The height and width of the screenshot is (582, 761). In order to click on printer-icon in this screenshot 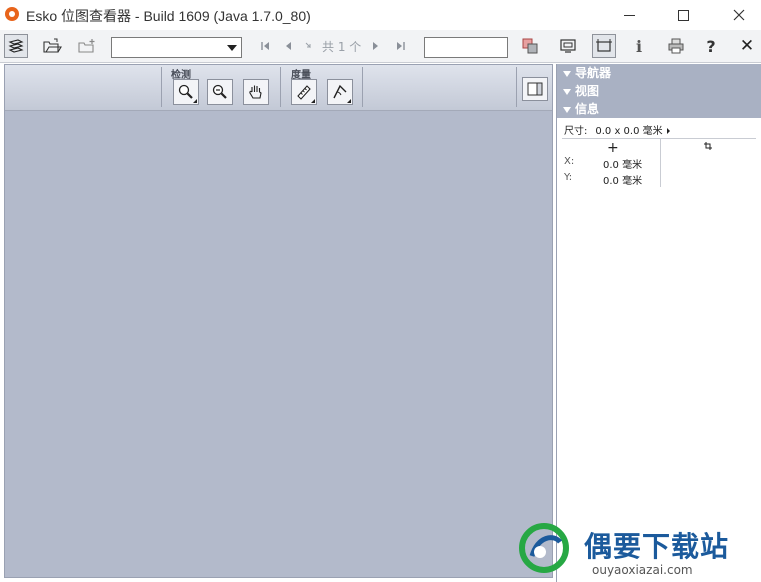, I will do `click(676, 46)`.